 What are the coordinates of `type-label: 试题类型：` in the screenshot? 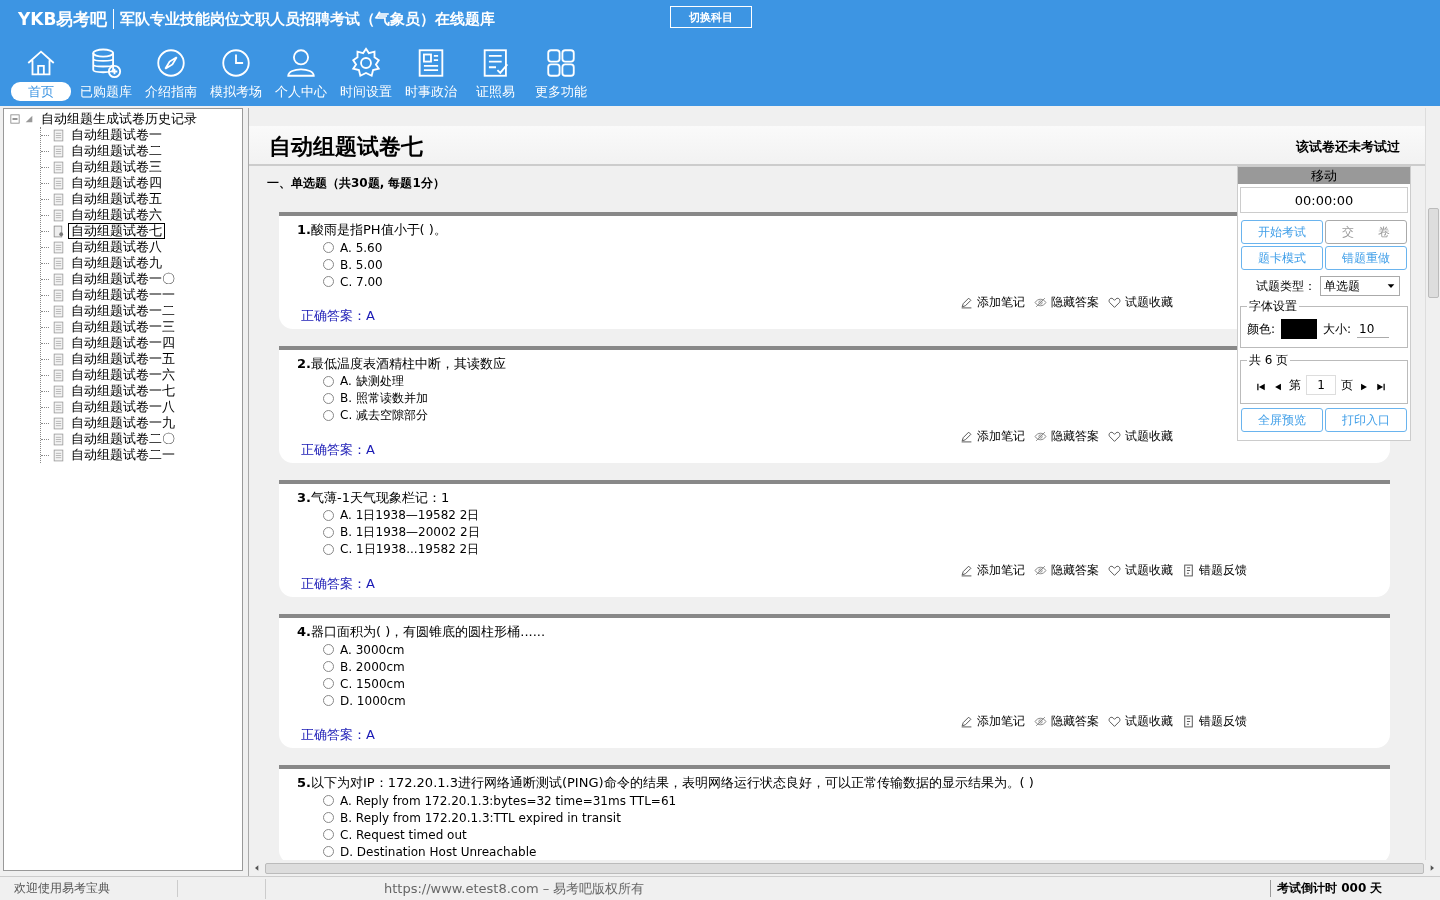 It's located at (1286, 286).